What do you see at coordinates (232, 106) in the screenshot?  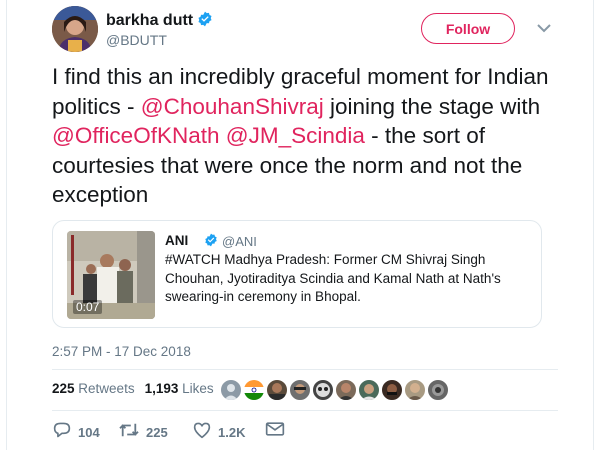 I see `mention-link: @ChouhanShivraj` at bounding box center [232, 106].